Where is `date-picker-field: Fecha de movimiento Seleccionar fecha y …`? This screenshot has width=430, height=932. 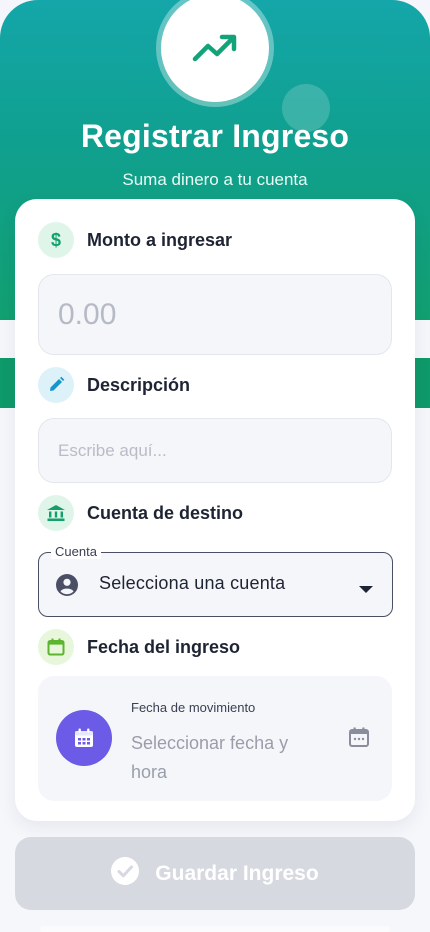 date-picker-field: Fecha de movimiento Seleccionar fecha y … is located at coordinates (215, 738).